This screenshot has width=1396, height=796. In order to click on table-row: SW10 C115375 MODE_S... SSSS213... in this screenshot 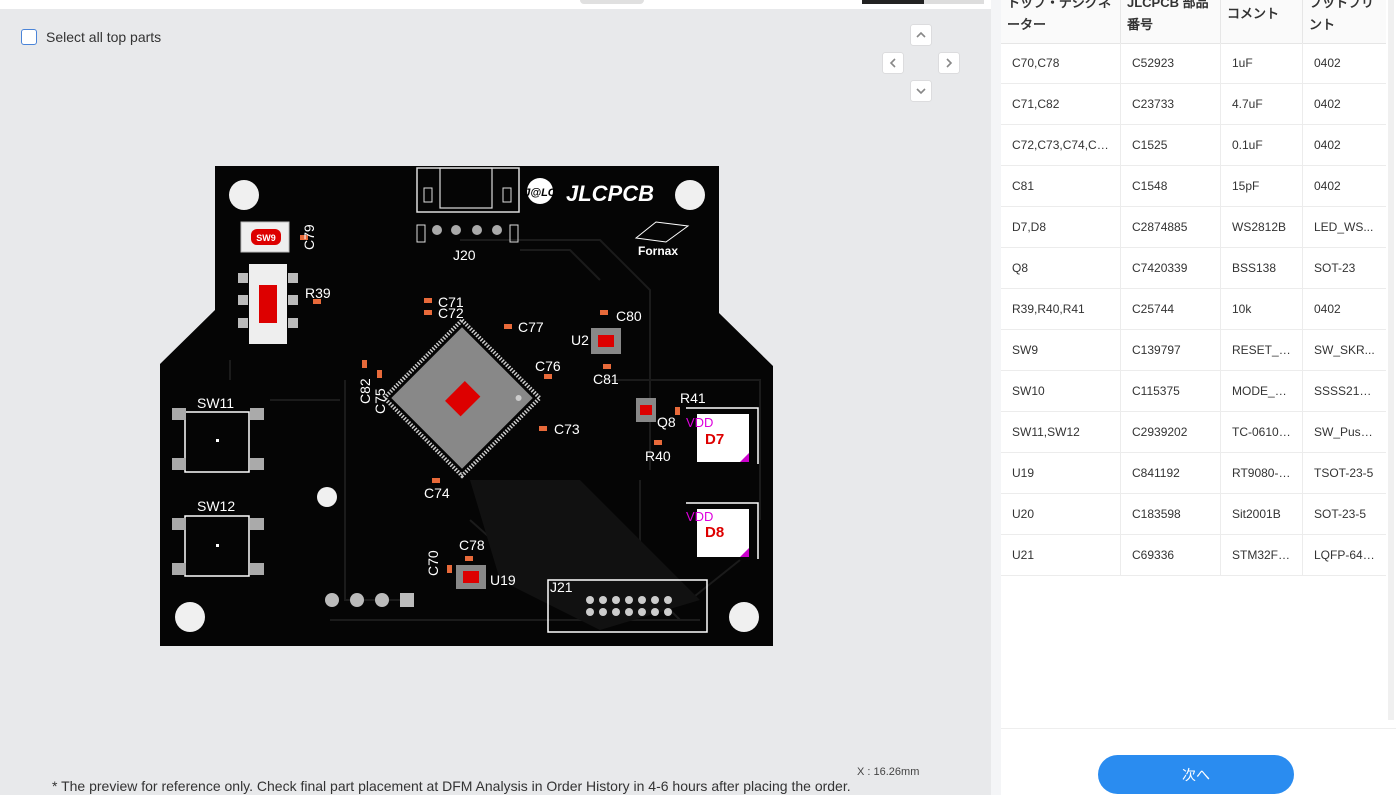, I will do `click(1193, 391)`.